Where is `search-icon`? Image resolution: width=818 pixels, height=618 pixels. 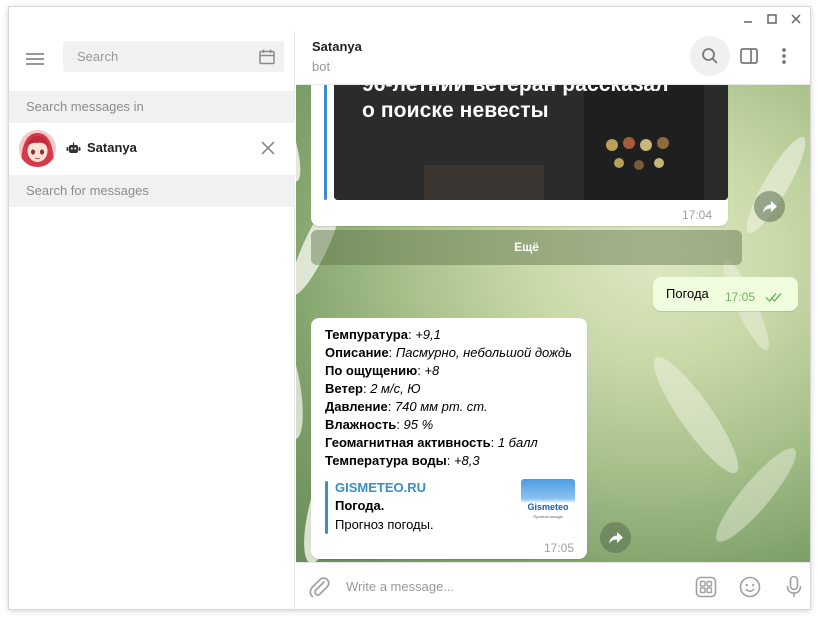 search-icon is located at coordinates (710, 56).